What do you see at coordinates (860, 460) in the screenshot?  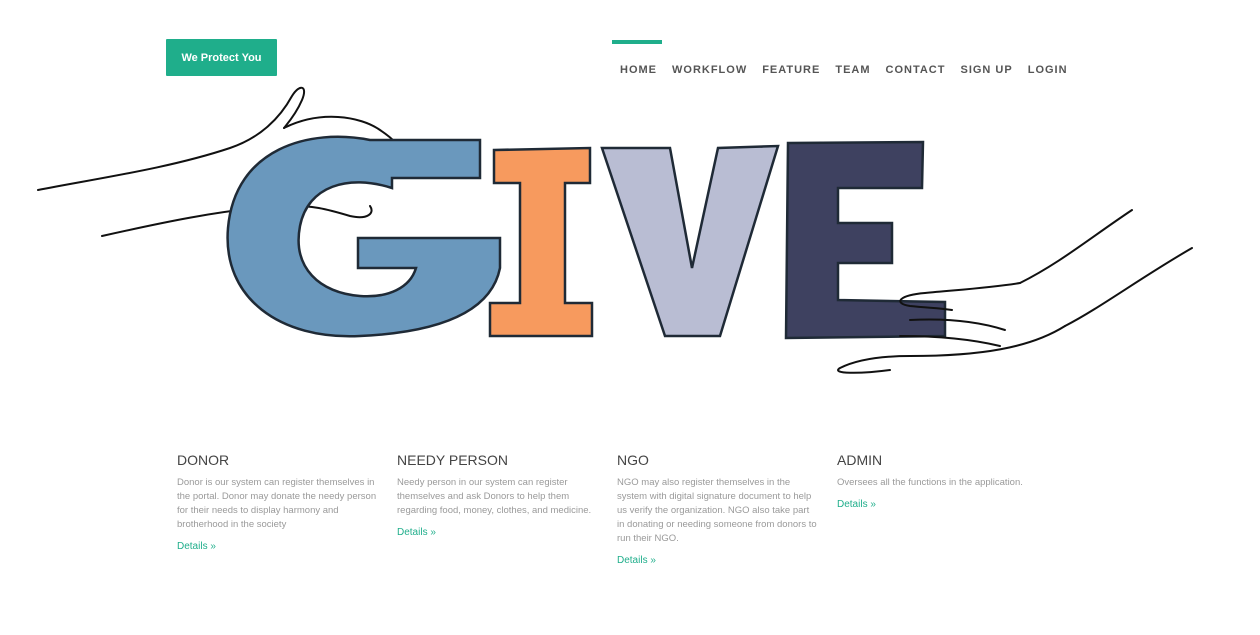 I see `feature-title: ADMIN` at bounding box center [860, 460].